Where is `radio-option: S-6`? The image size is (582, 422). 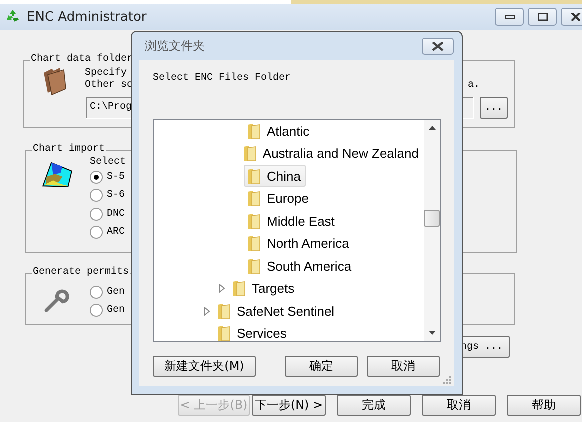
radio-option: S-6 is located at coordinates (108, 195).